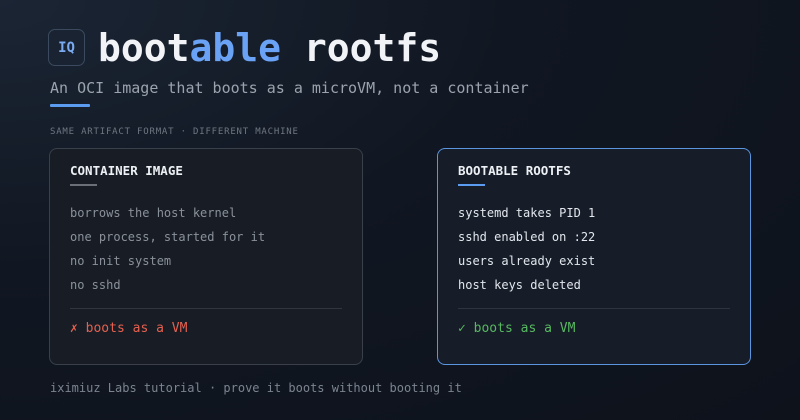 The width and height of the screenshot is (800, 420). I want to click on list-item: one process, started for it, so click(168, 237).